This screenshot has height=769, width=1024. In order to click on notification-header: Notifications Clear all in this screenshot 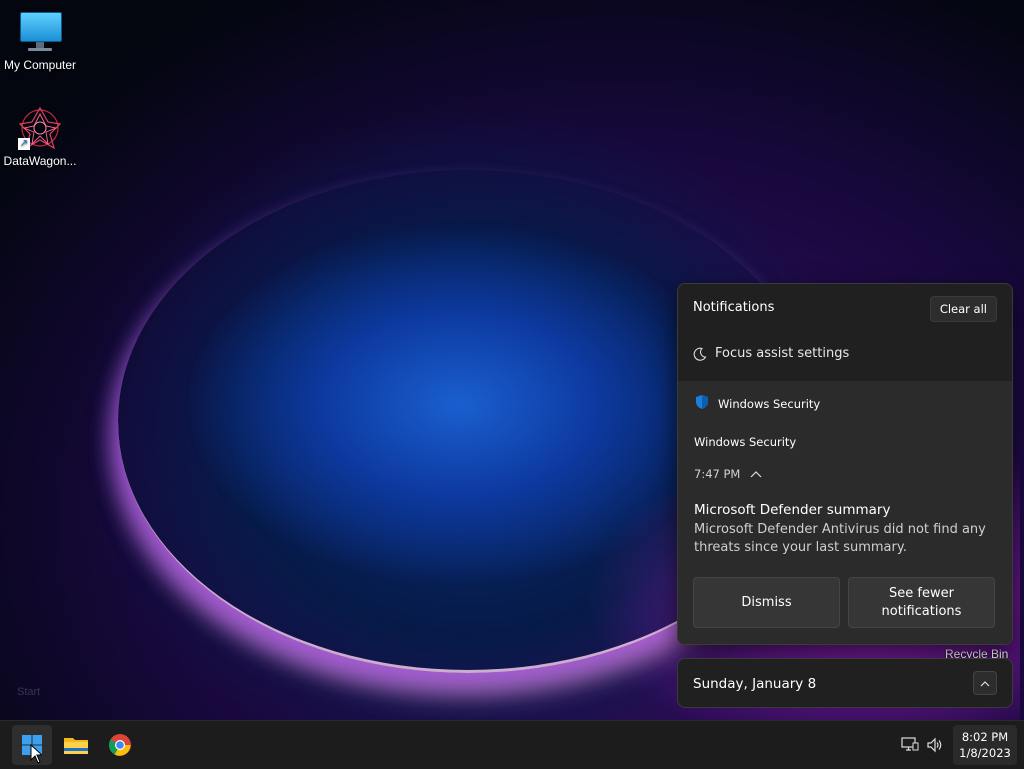, I will do `click(845, 308)`.